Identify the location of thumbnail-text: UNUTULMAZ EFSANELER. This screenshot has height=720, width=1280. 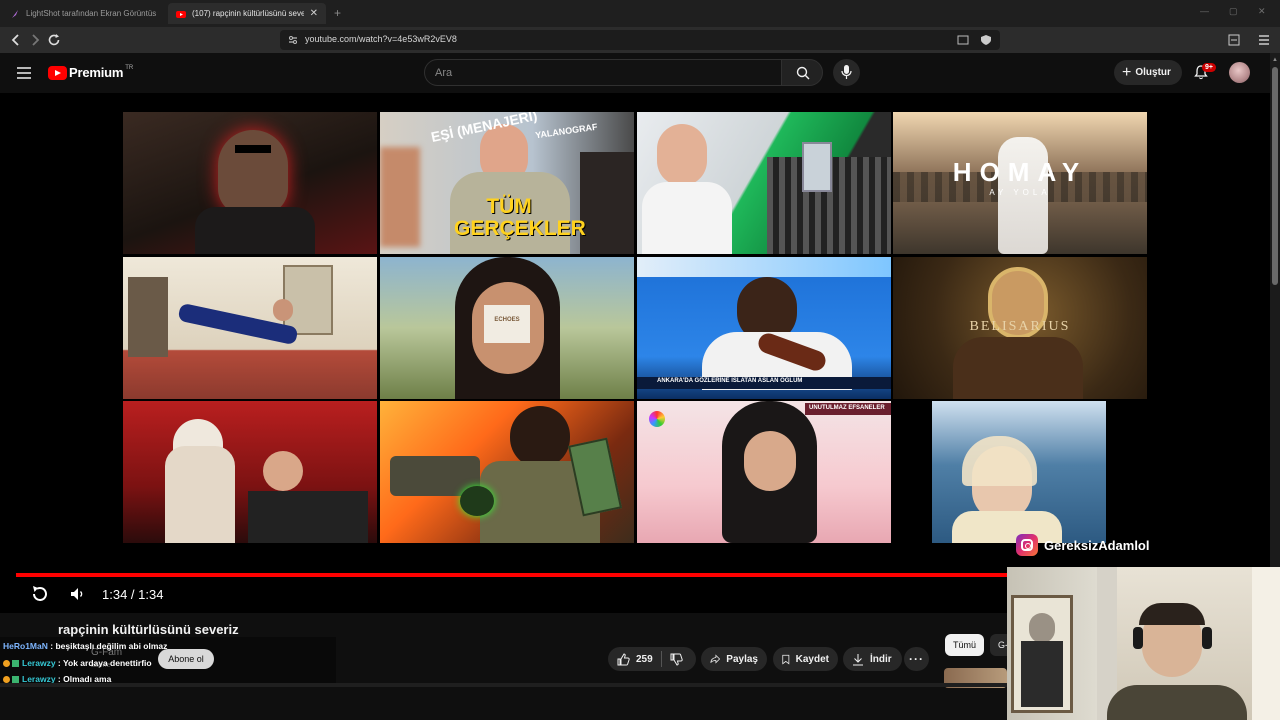
(847, 408).